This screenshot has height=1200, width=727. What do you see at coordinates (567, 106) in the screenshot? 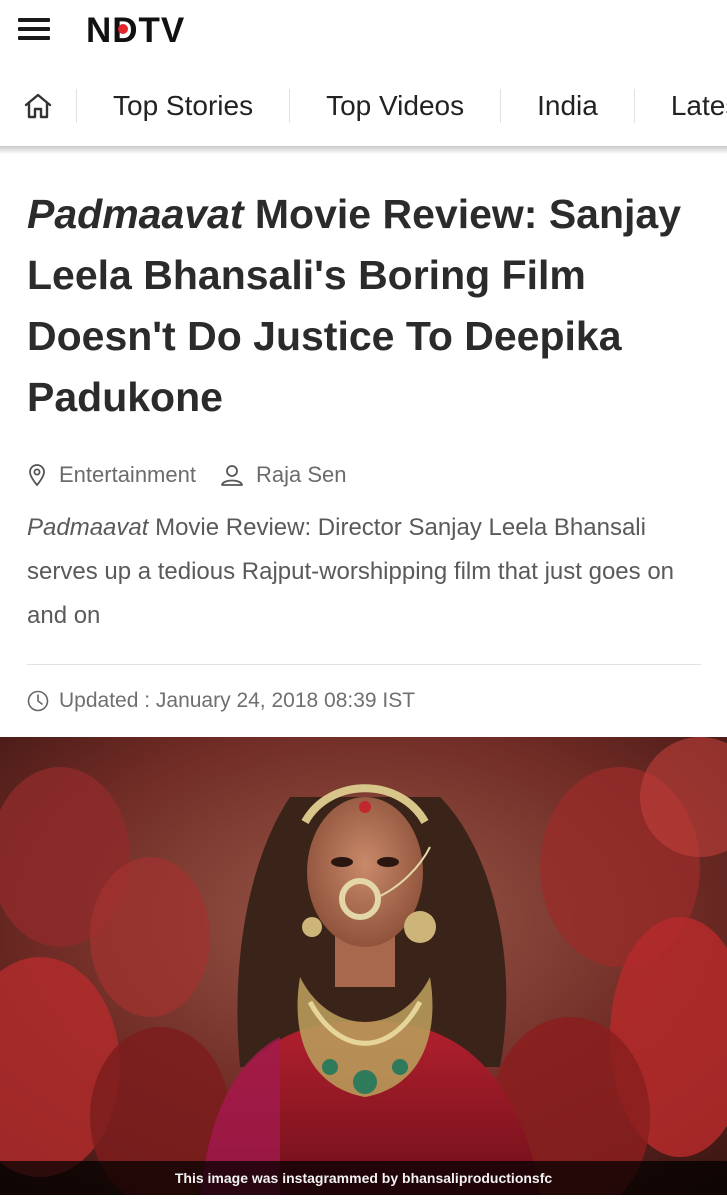
I see `nav-item-india: India` at bounding box center [567, 106].